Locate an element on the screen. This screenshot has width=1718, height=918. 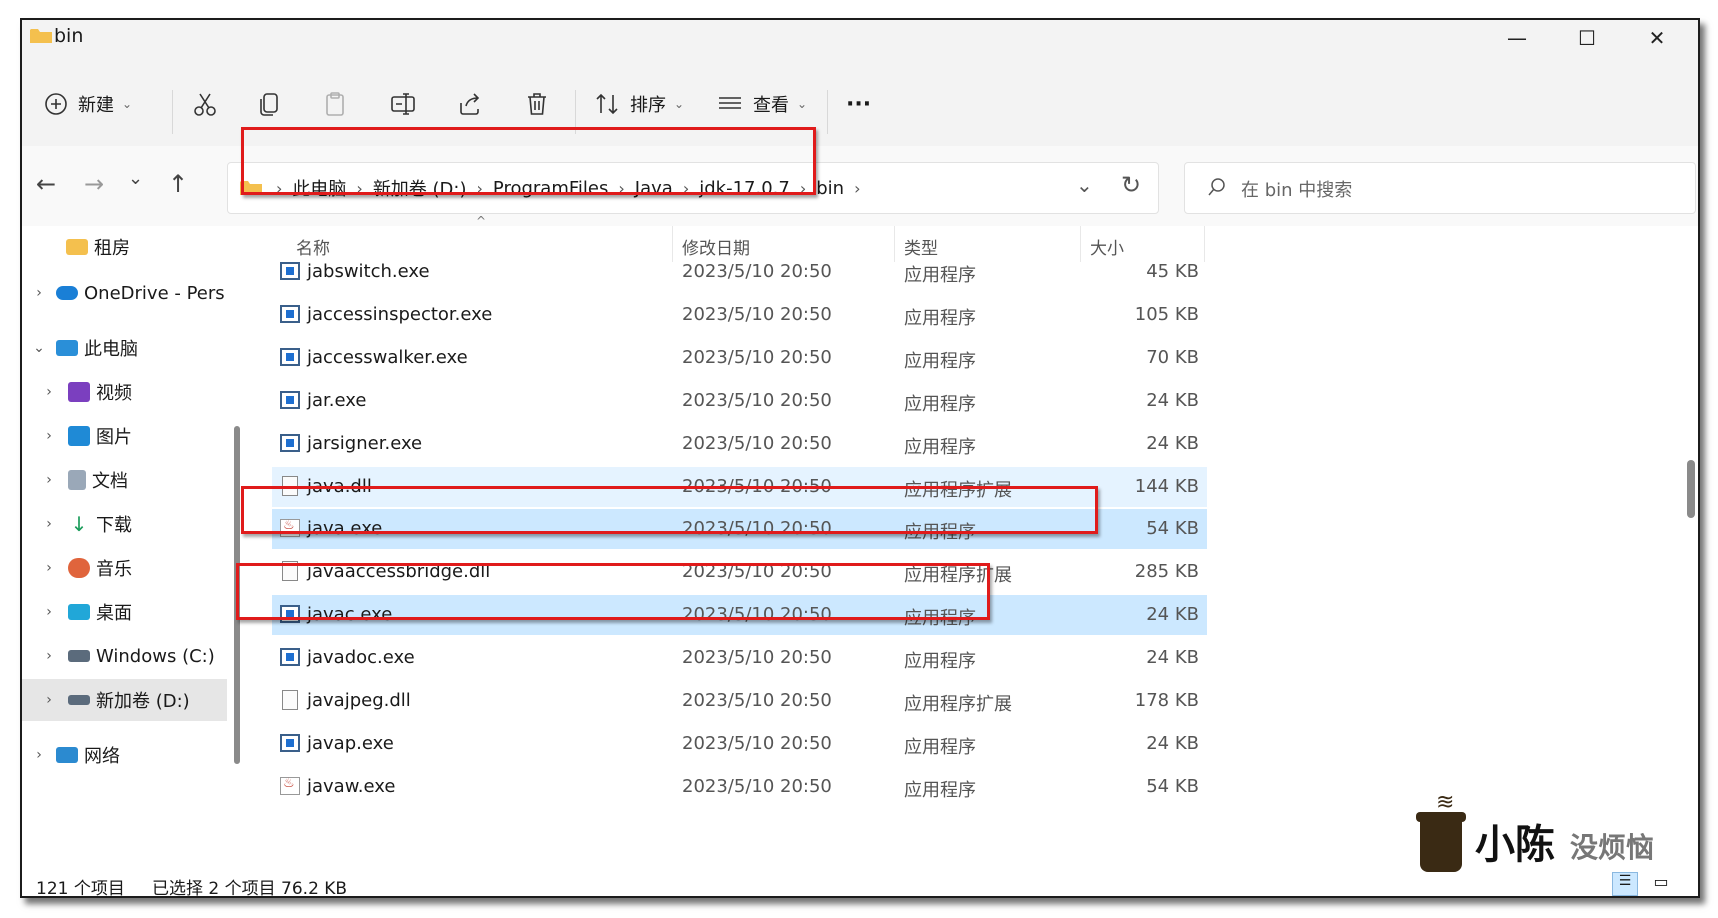
breadcrumb-item-bin: bin is located at coordinates (830, 188).